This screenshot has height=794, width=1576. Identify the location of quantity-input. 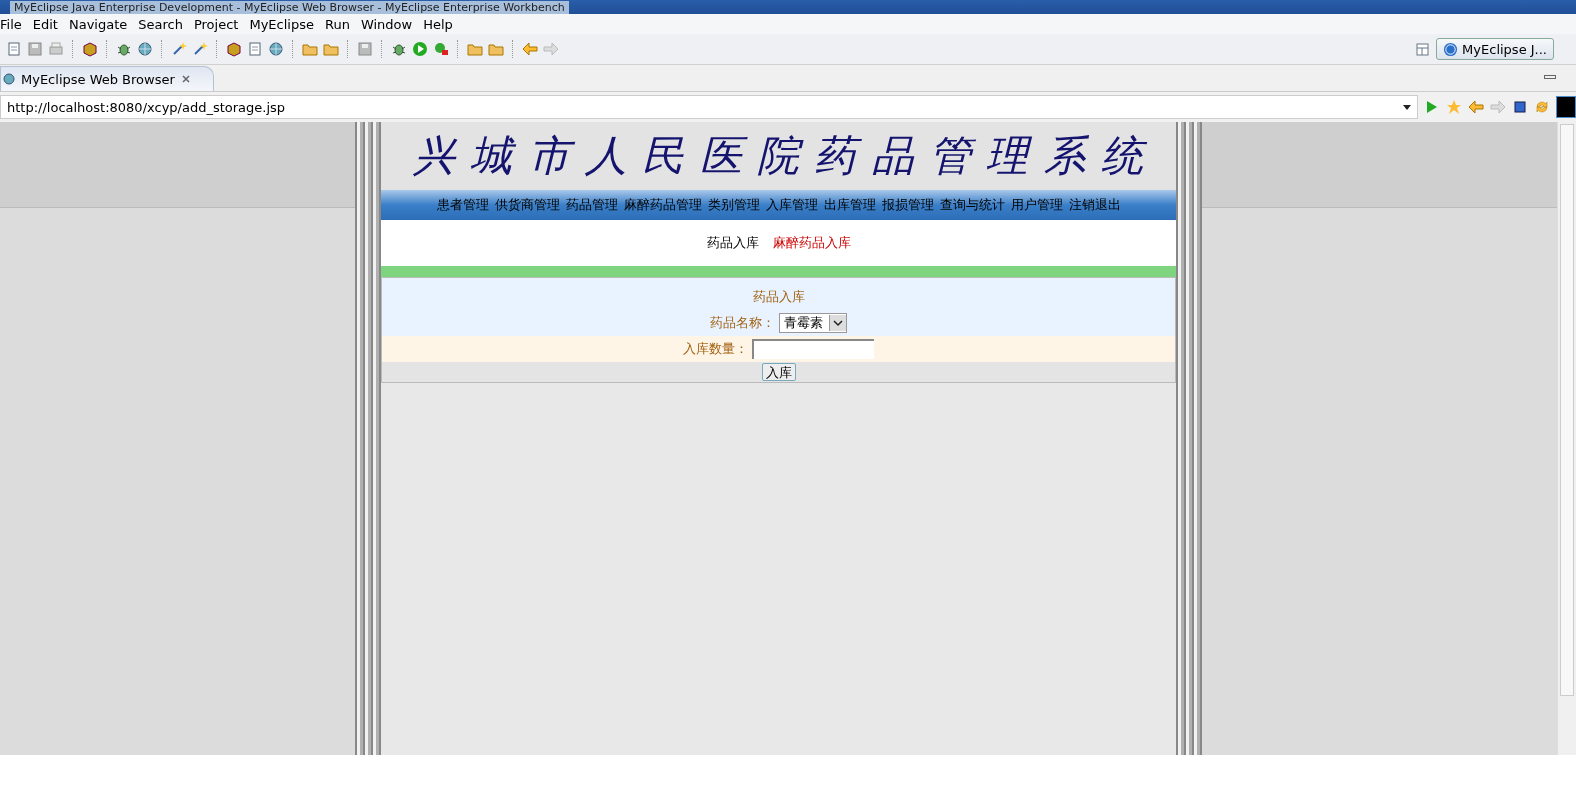
(813, 349).